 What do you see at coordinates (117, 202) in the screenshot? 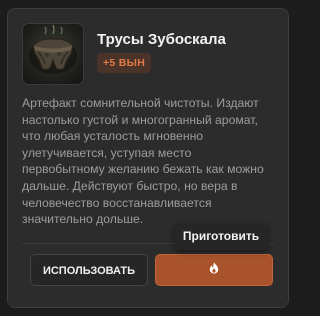
I see `description-line: человечество восстанавливается` at bounding box center [117, 202].